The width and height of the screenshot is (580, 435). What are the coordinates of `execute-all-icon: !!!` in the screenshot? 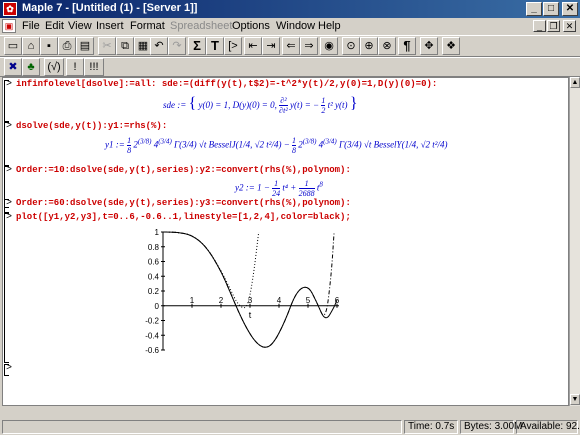 It's located at (94, 67).